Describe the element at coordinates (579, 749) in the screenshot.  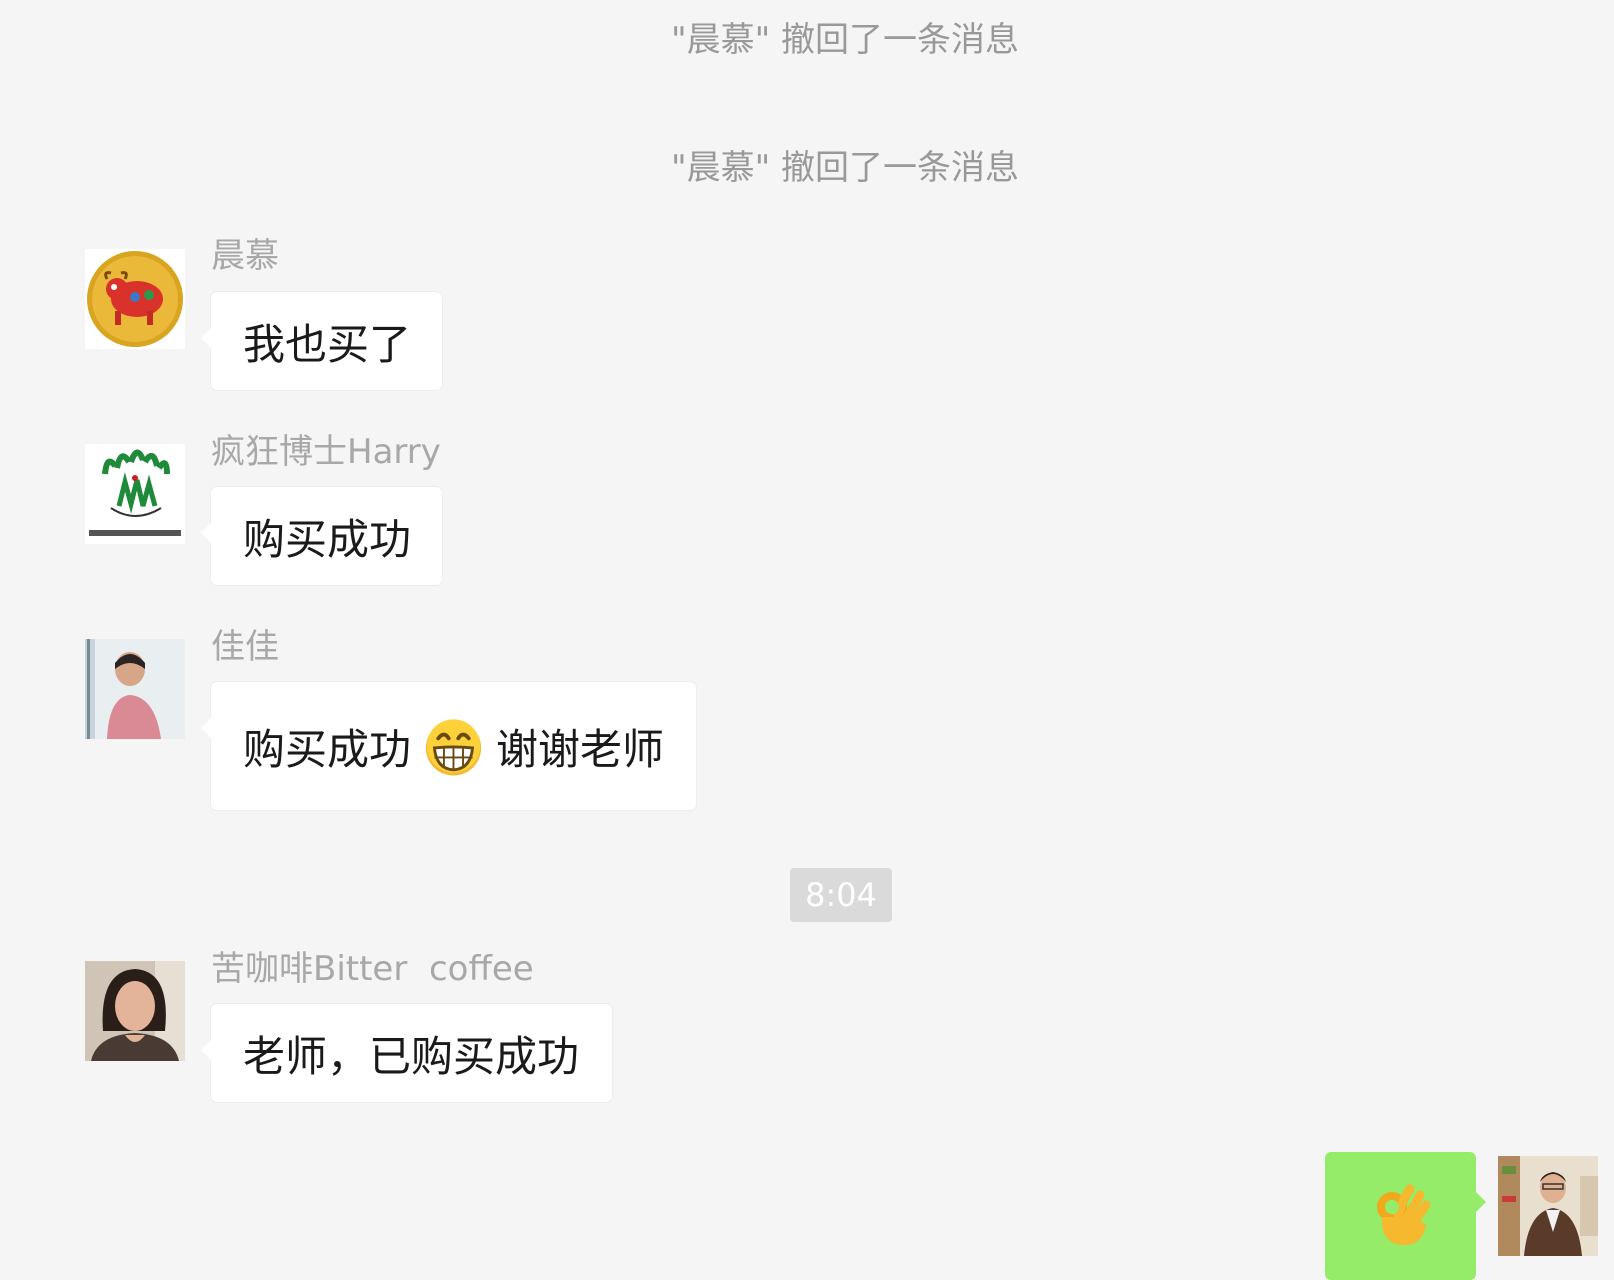
I see `message-text: 谢谢老师` at that location.